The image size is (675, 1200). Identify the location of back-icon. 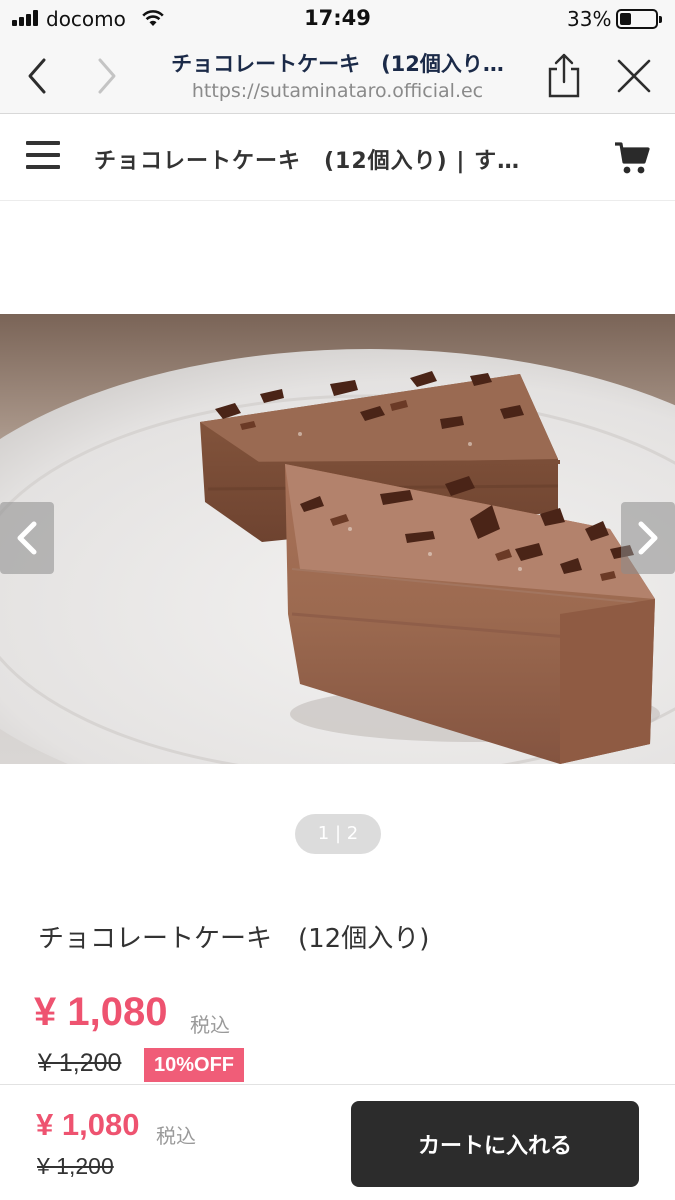
(38, 76).